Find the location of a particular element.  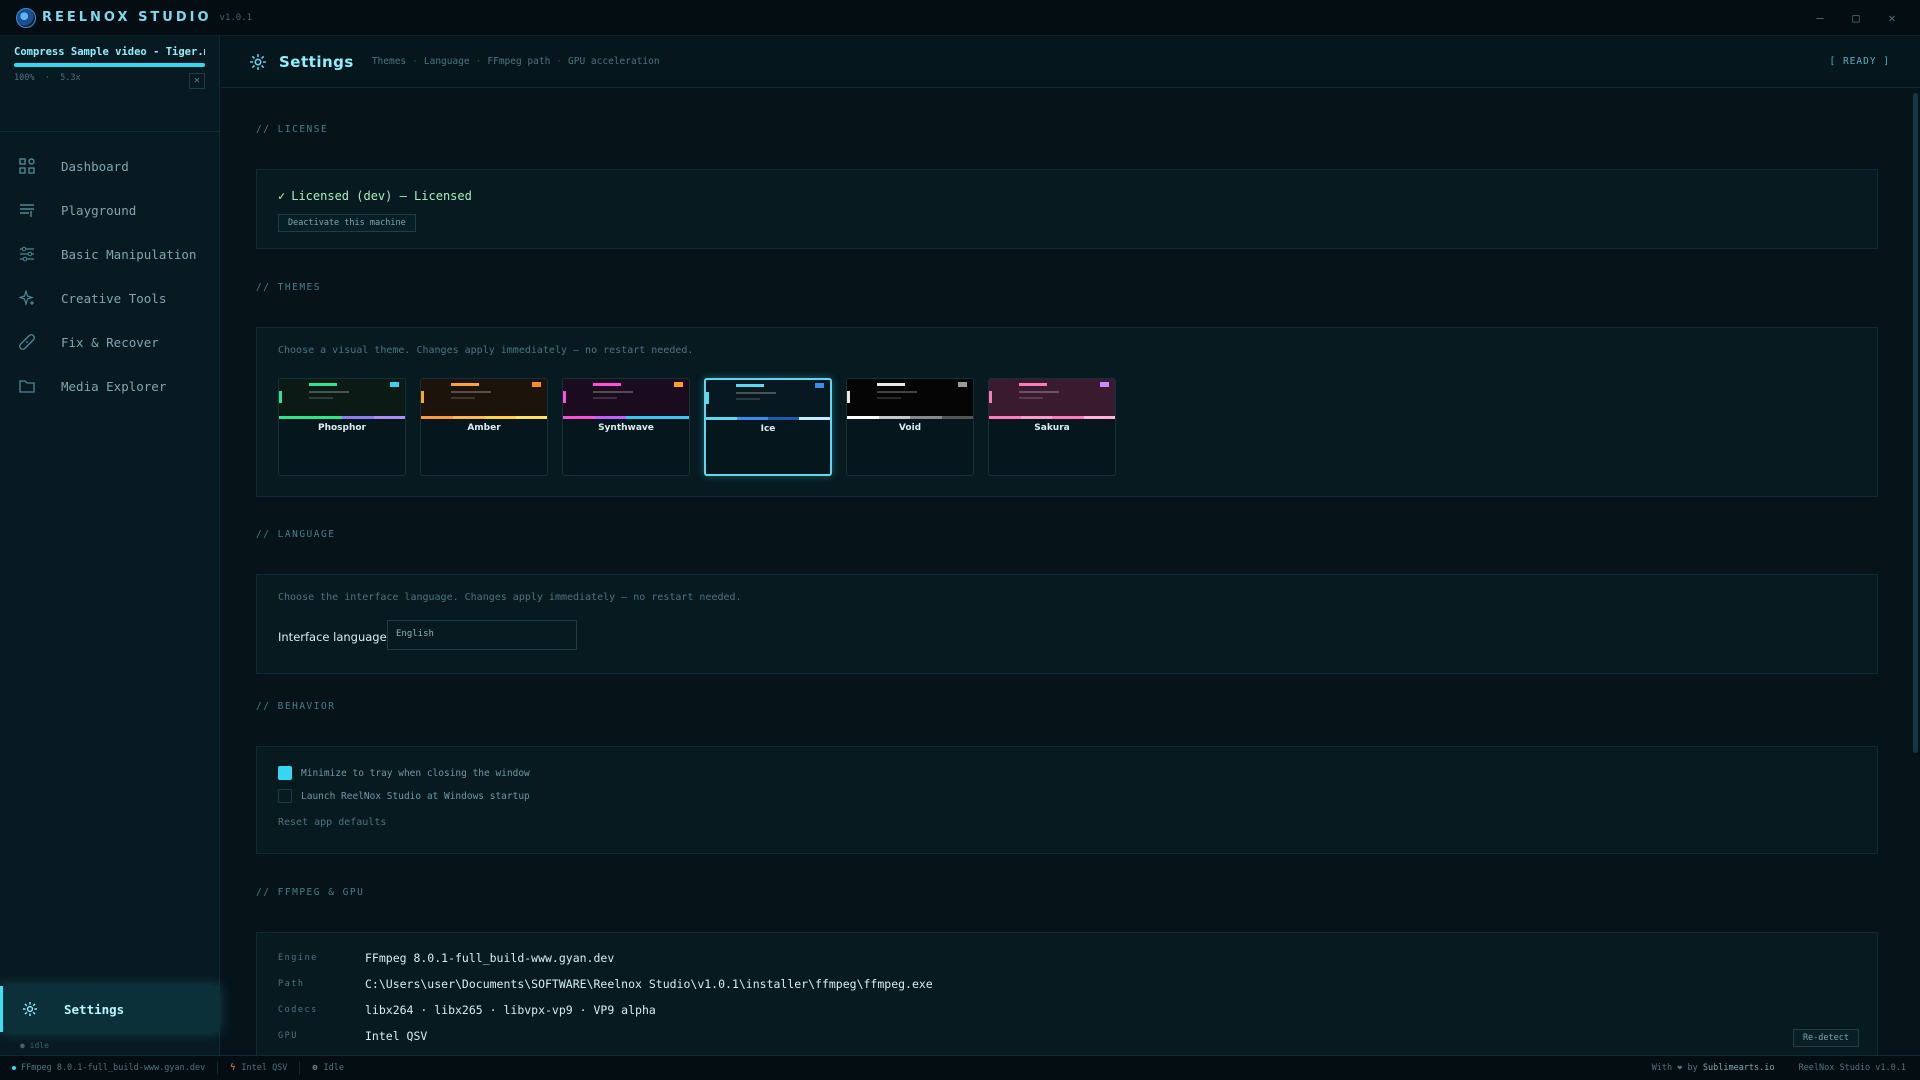

sidebar-item-dashboard: Dashboard is located at coordinates (109, 166).